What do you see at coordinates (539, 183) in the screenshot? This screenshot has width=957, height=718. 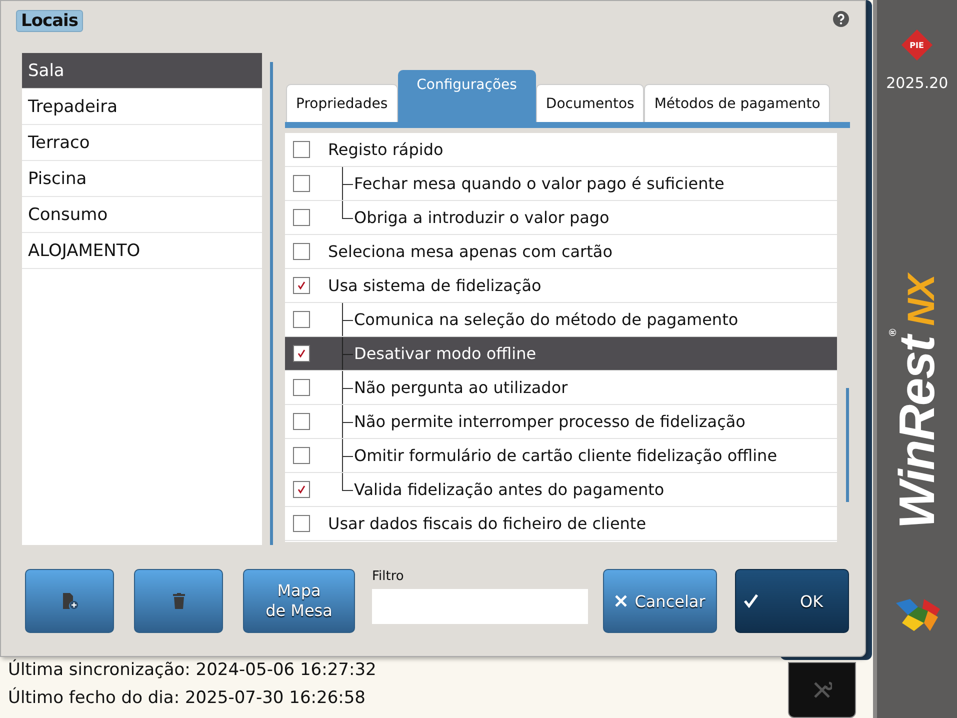 I see `setting-label: Fechar mesa quando o valor pago é suficiente` at bounding box center [539, 183].